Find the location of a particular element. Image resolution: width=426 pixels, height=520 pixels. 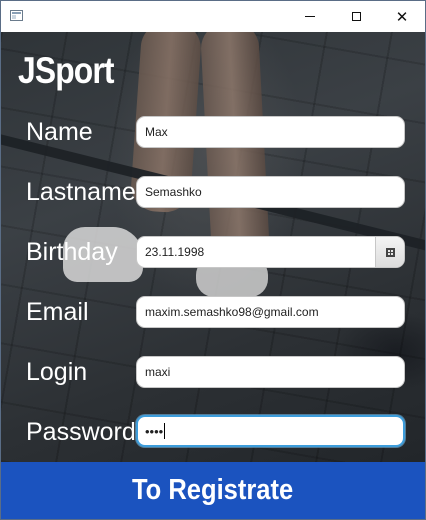

login-label: Login is located at coordinates (57, 372).